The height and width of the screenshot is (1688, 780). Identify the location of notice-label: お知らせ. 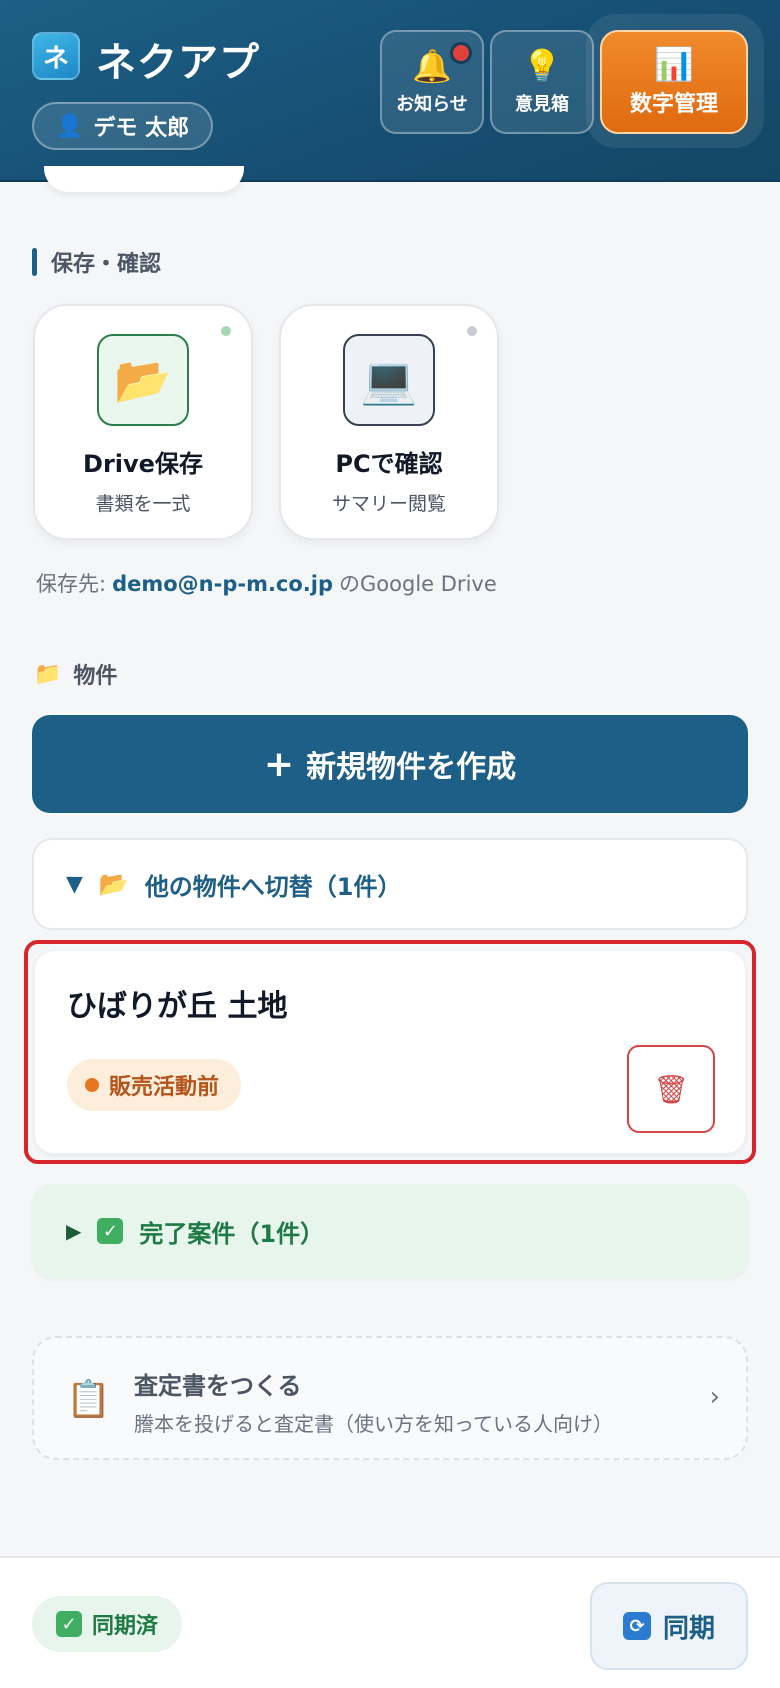
(432, 104).